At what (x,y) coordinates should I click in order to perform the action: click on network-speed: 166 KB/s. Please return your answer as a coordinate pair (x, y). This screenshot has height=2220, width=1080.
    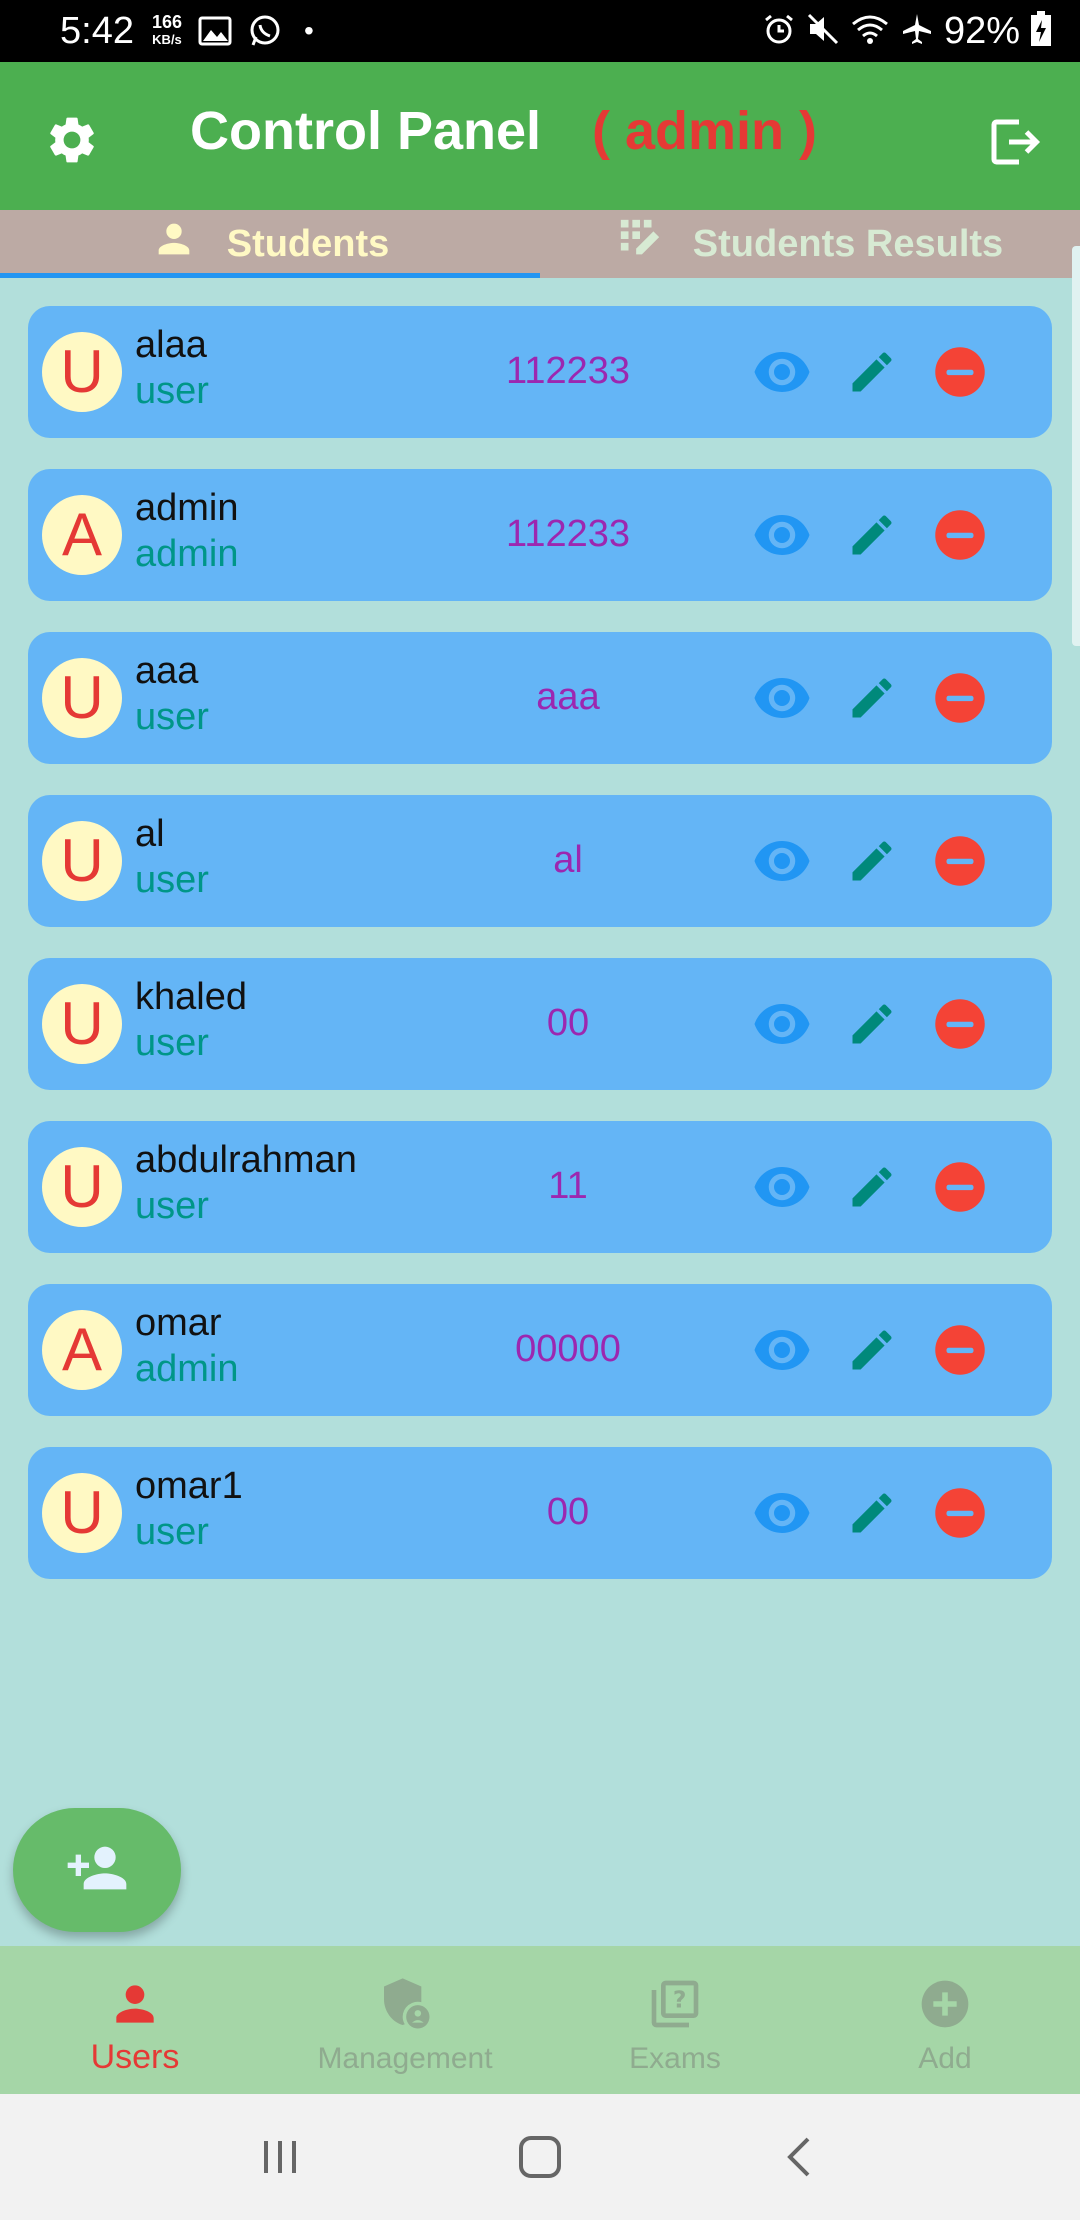
    Looking at the image, I should click on (167, 30).